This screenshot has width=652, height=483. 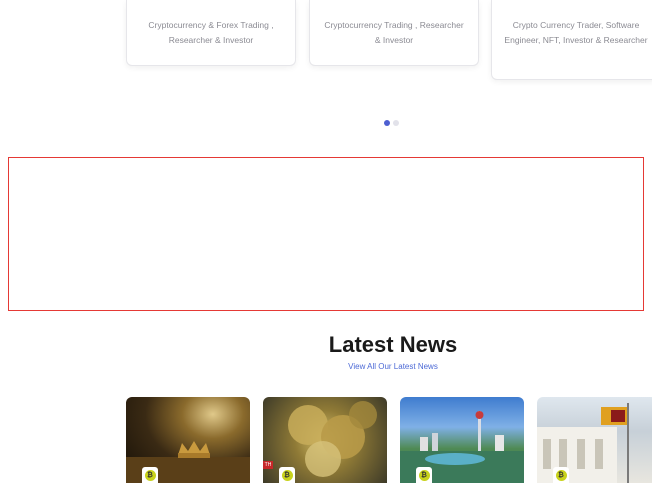 I want to click on tag-badge: TH, so click(x=268, y=465).